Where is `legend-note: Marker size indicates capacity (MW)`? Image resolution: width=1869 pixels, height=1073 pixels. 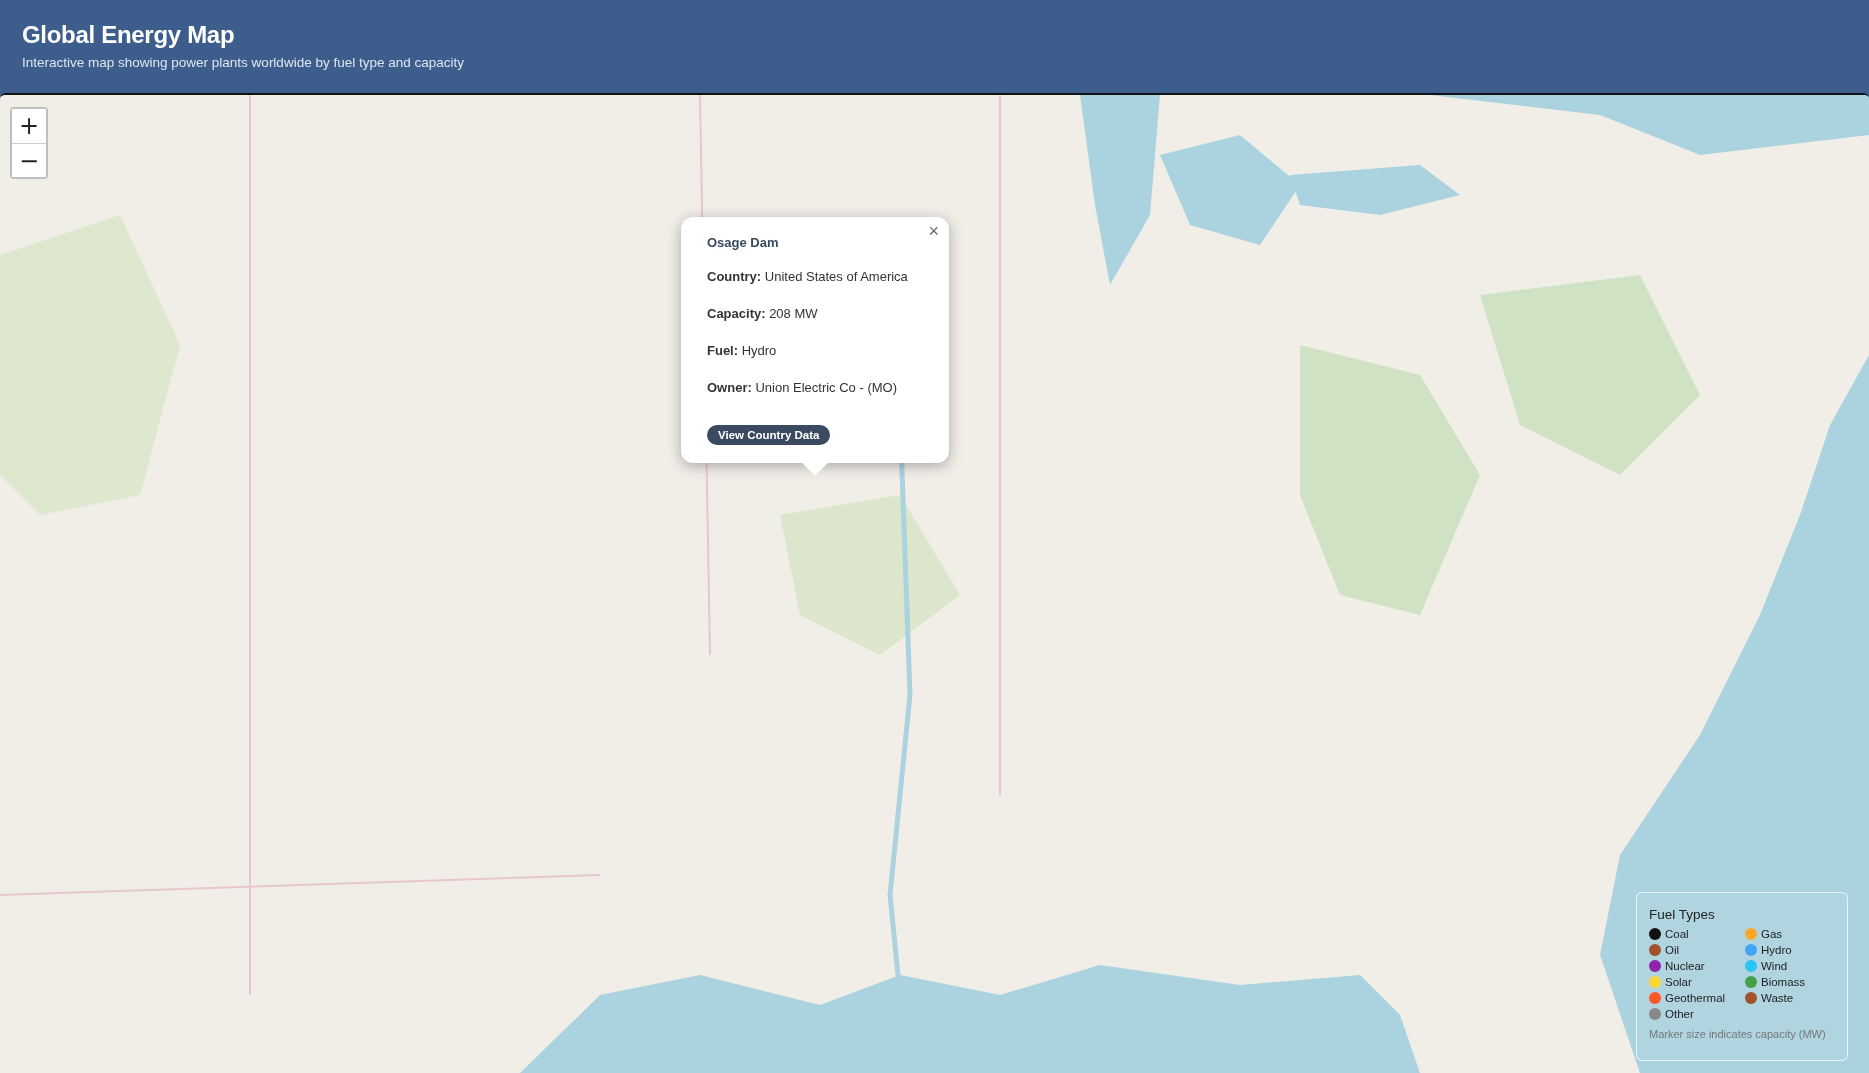 legend-note: Marker size indicates capacity (MW) is located at coordinates (1738, 1034).